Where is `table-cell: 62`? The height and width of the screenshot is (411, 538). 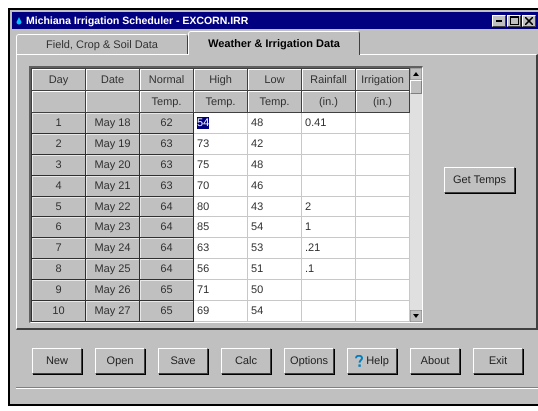 table-cell: 62 is located at coordinates (167, 123).